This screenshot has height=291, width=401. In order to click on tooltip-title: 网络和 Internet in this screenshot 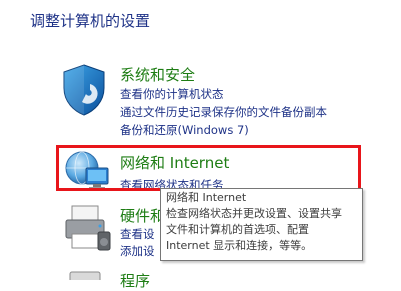, I will do `click(206, 197)`.